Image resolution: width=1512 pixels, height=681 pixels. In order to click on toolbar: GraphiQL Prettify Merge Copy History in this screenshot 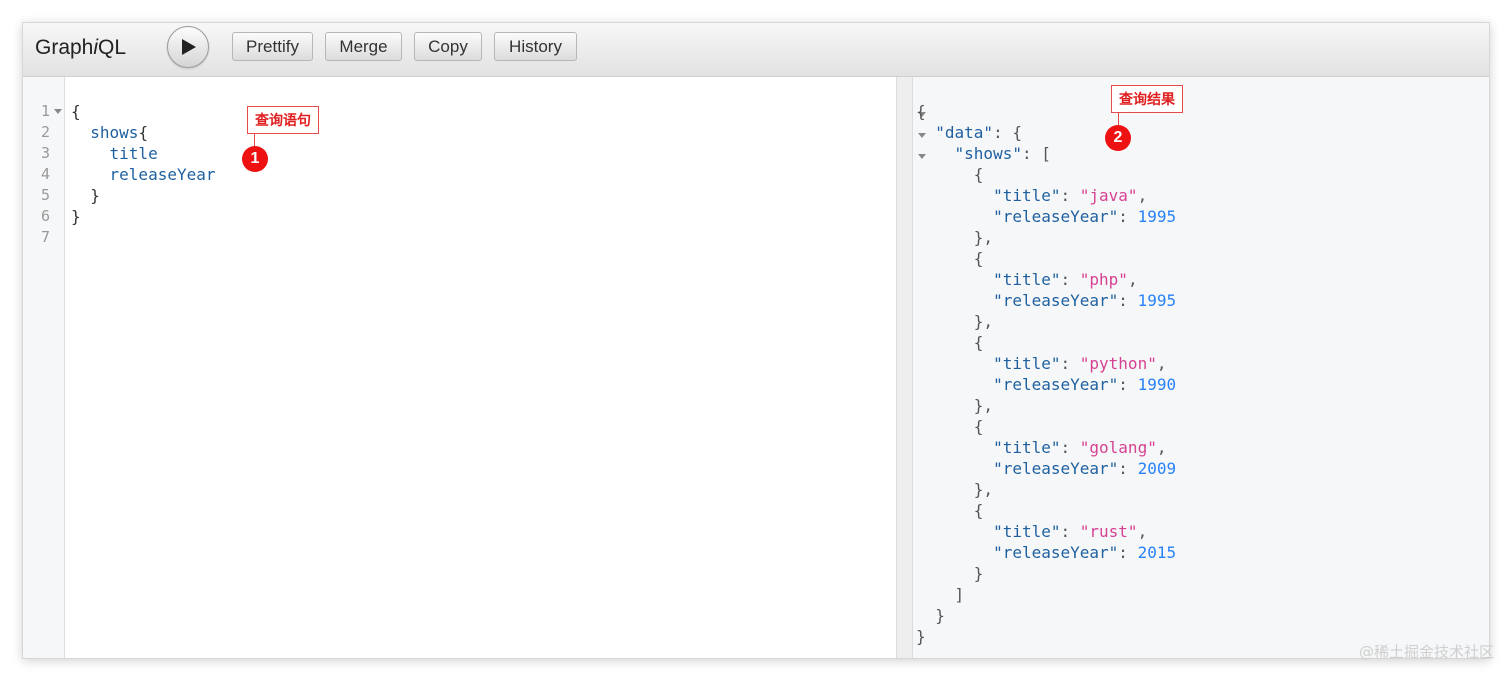, I will do `click(756, 50)`.